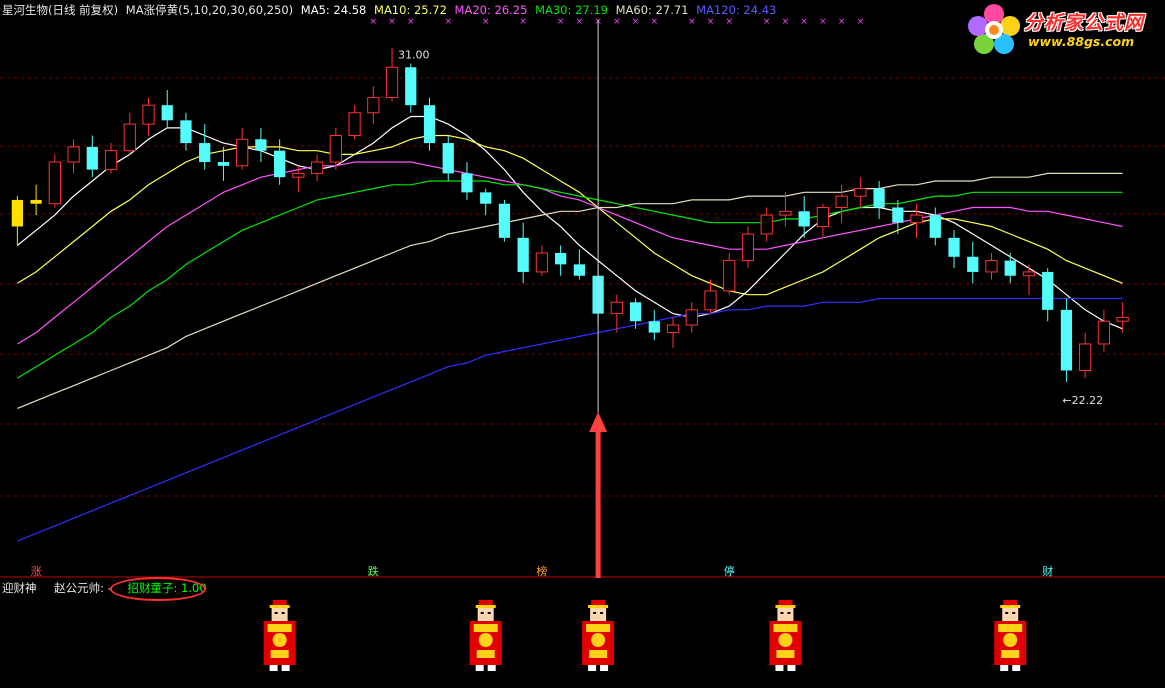 This screenshot has width=1165, height=688. What do you see at coordinates (1081, 41) in the screenshot?
I see `logo-url: www.88gs.com` at bounding box center [1081, 41].